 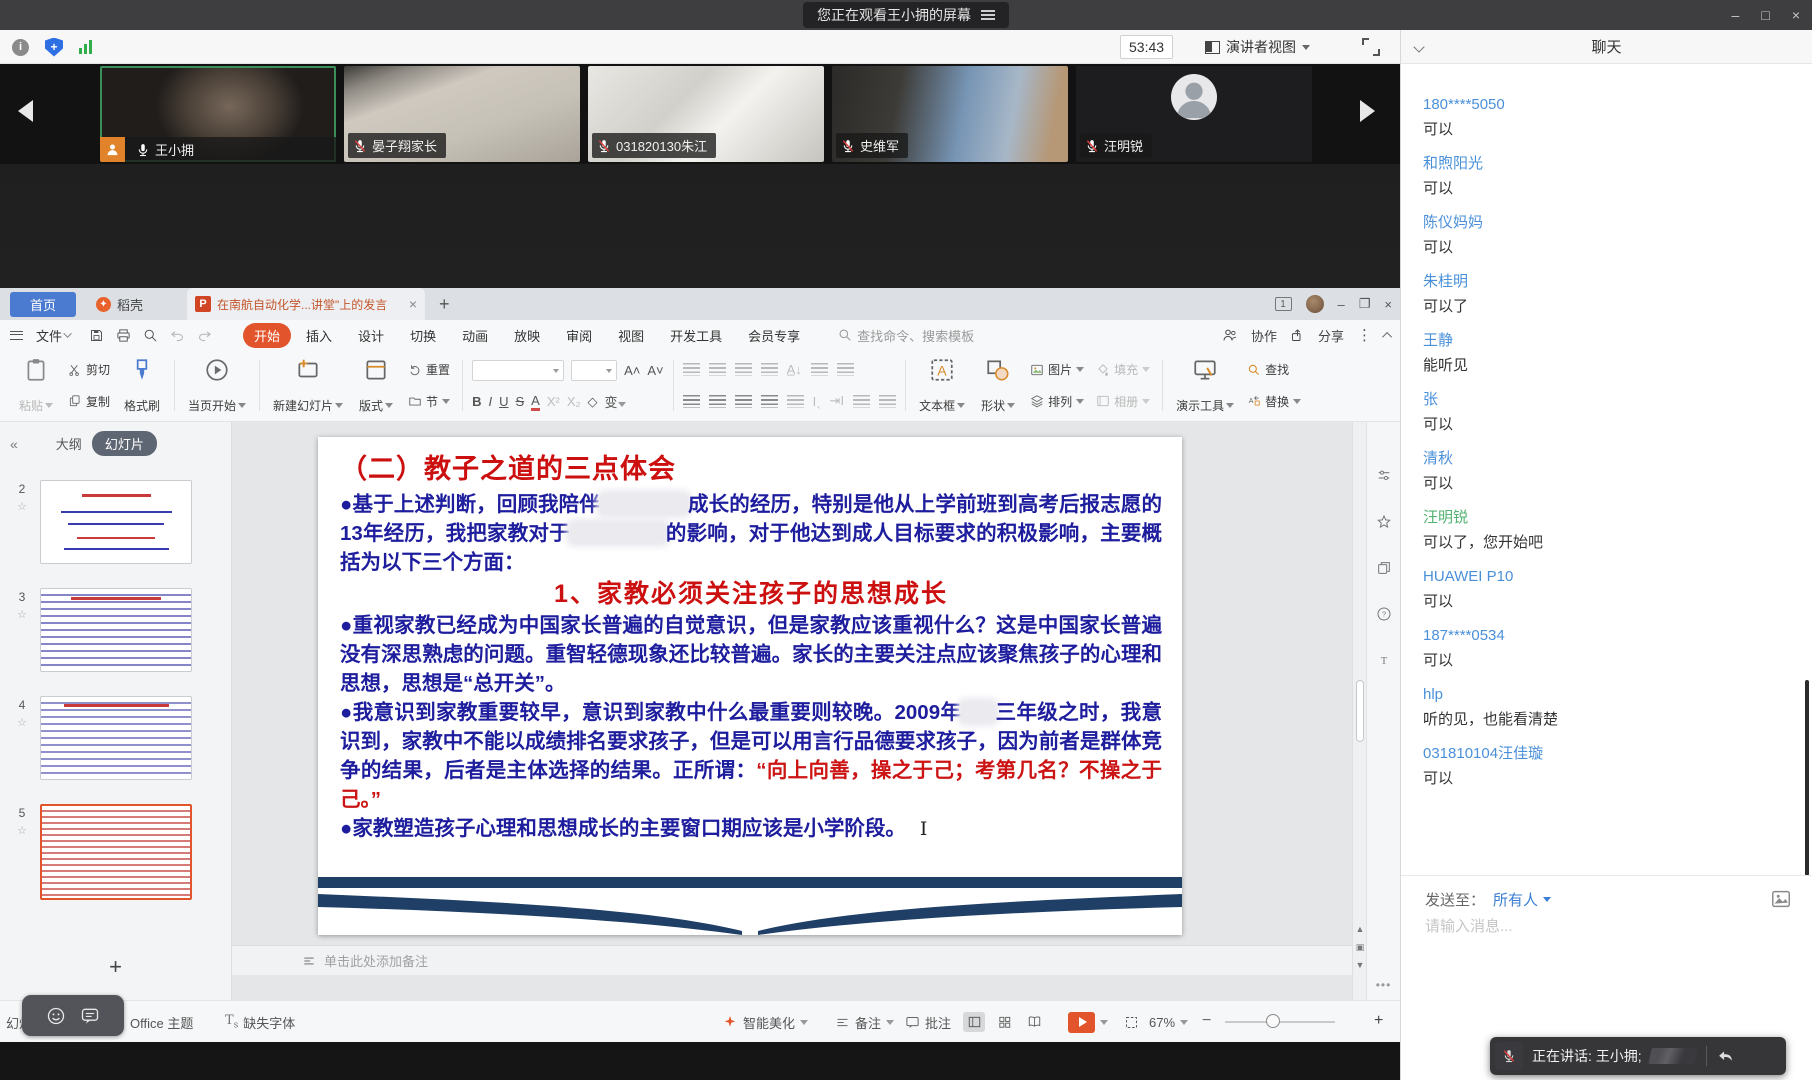 I want to click on format-painter-button: 格式刷, so click(x=142, y=385).